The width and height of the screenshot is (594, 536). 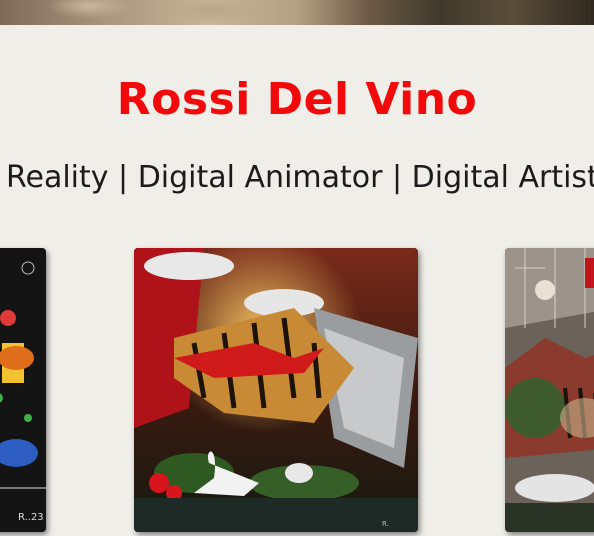 I want to click on artist-name-title: Rossi Del Vino, so click(x=297, y=99).